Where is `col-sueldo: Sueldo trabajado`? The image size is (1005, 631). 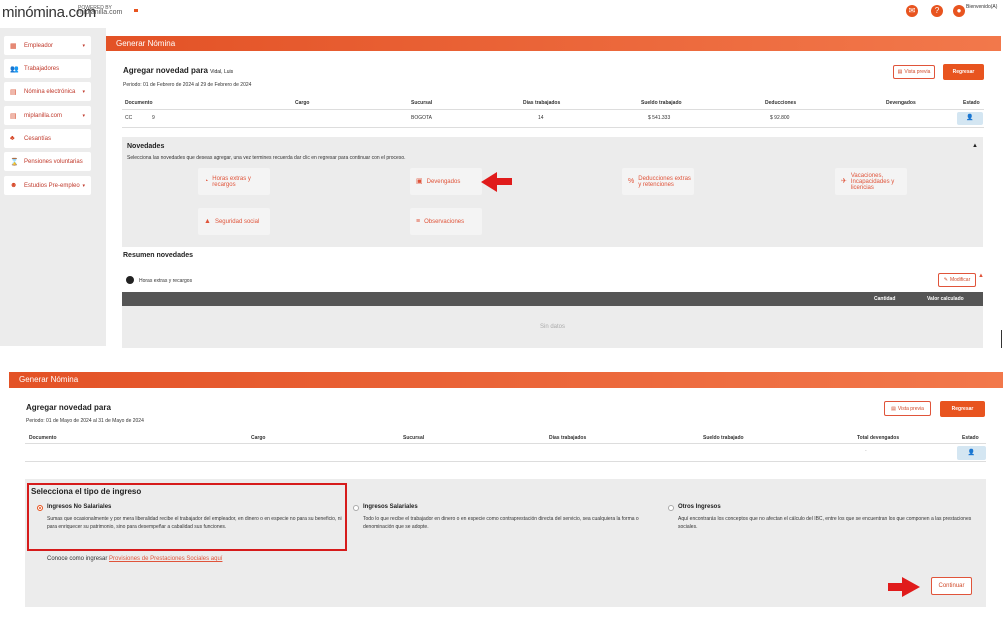
col-sueldo: Sueldo trabajado is located at coordinates (661, 103).